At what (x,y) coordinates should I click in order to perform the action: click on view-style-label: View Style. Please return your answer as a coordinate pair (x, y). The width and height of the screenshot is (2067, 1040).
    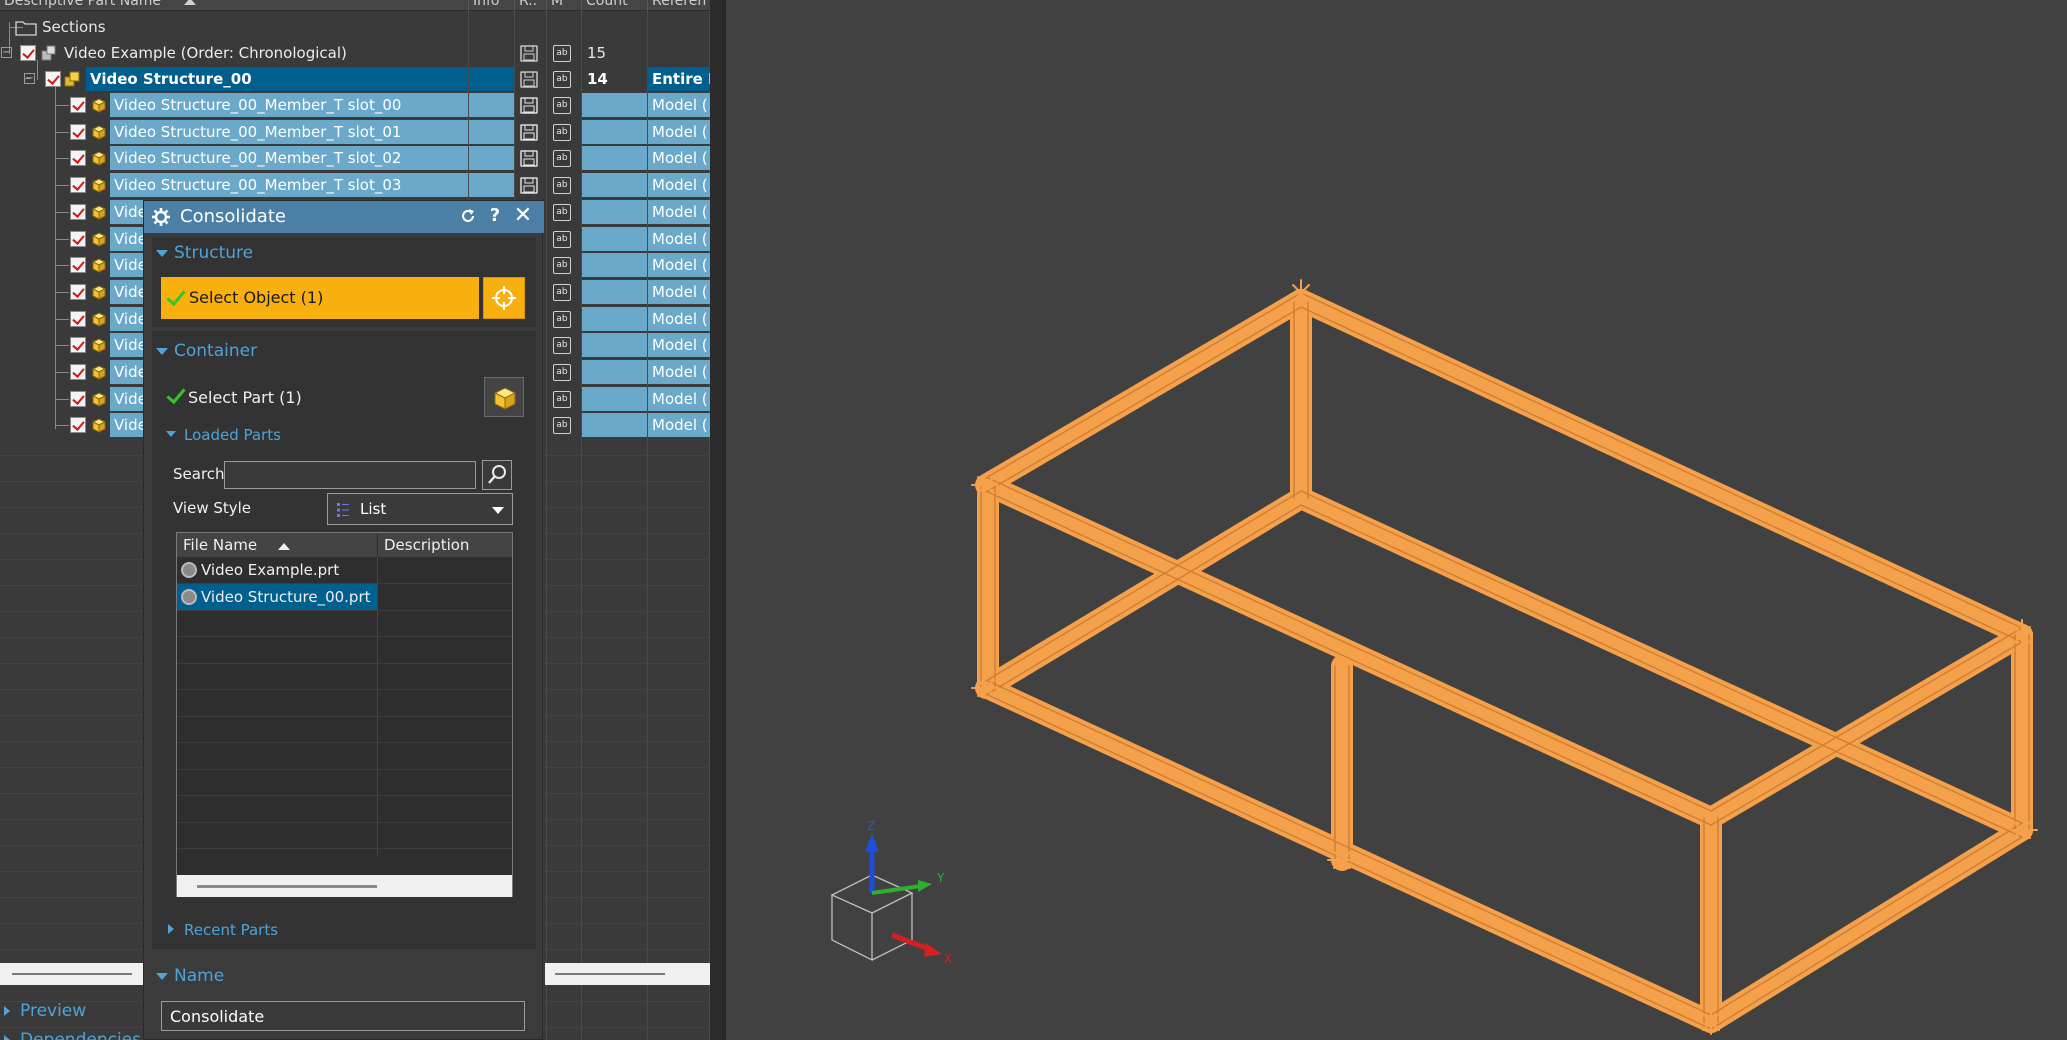
    Looking at the image, I should click on (212, 508).